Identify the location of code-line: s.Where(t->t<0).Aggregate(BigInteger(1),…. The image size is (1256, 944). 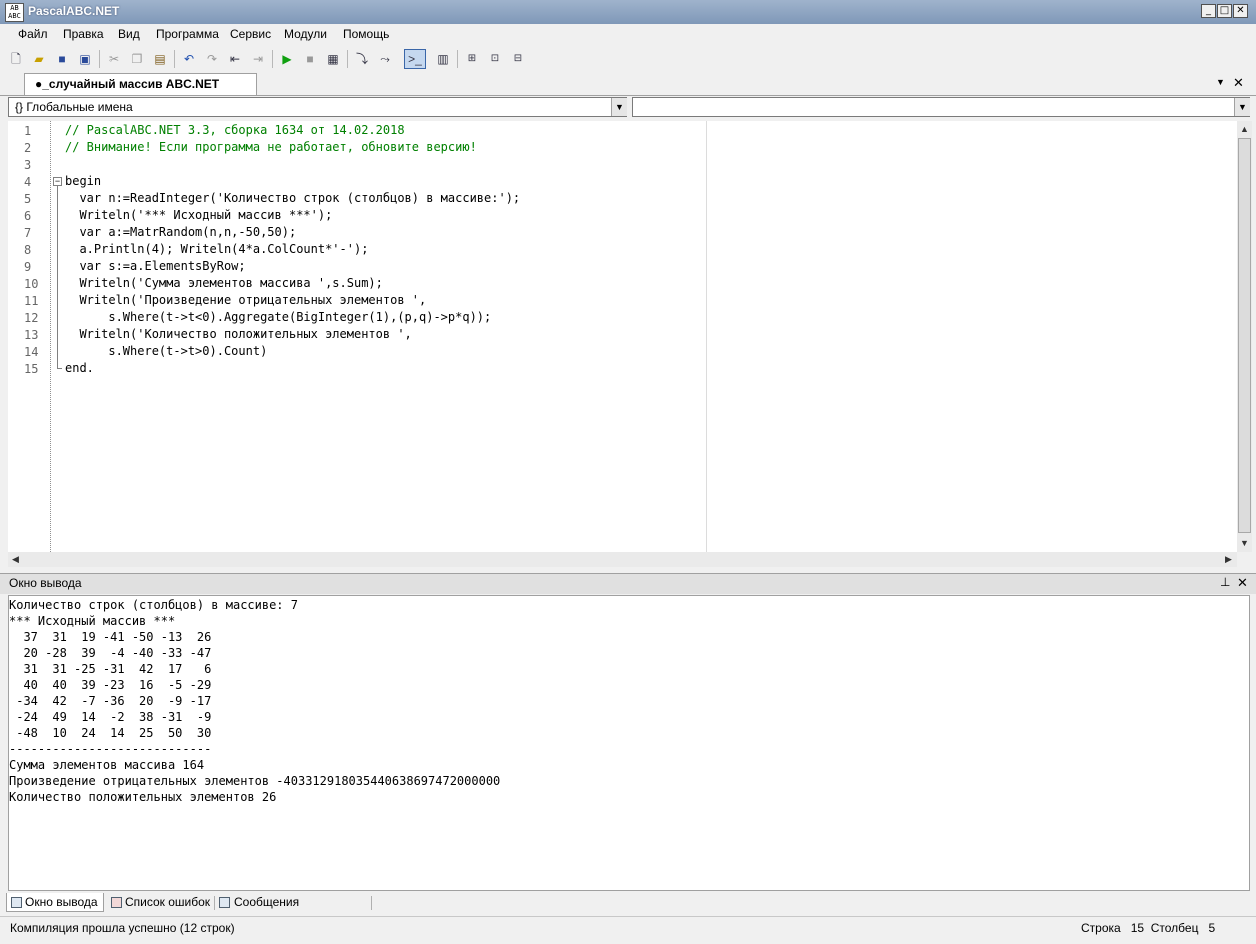
(278, 317).